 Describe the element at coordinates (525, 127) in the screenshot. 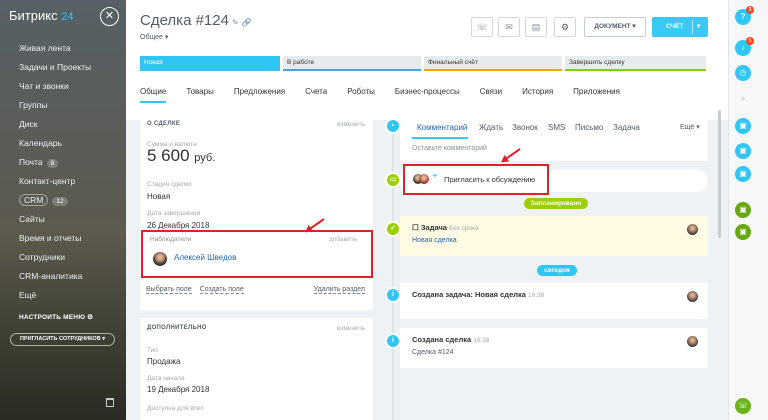

I see `tab-call: Звонок` at that location.